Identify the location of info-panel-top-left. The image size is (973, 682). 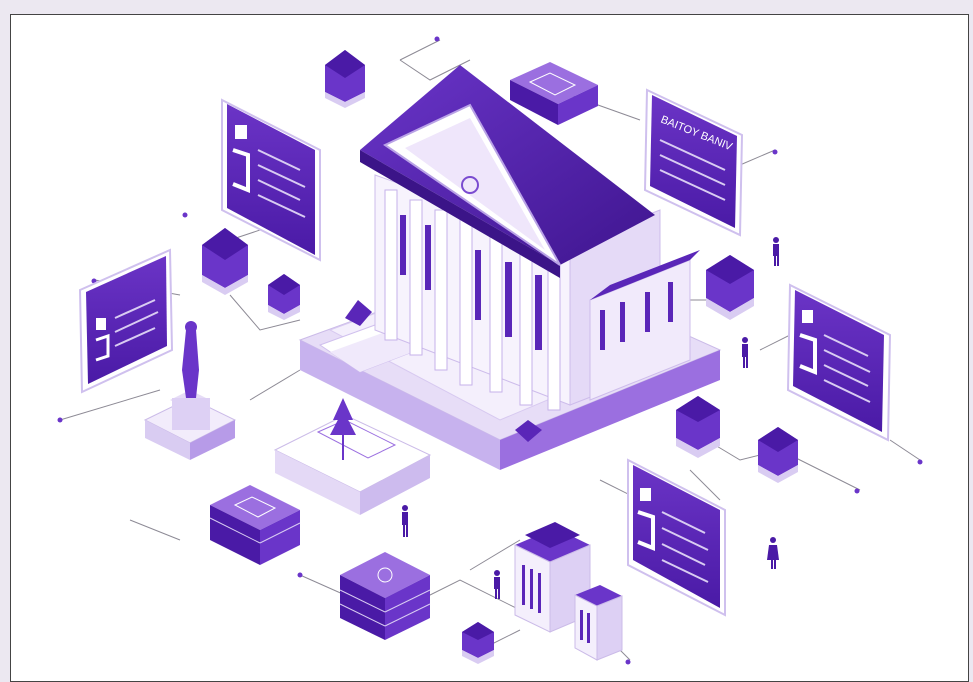
(271, 180).